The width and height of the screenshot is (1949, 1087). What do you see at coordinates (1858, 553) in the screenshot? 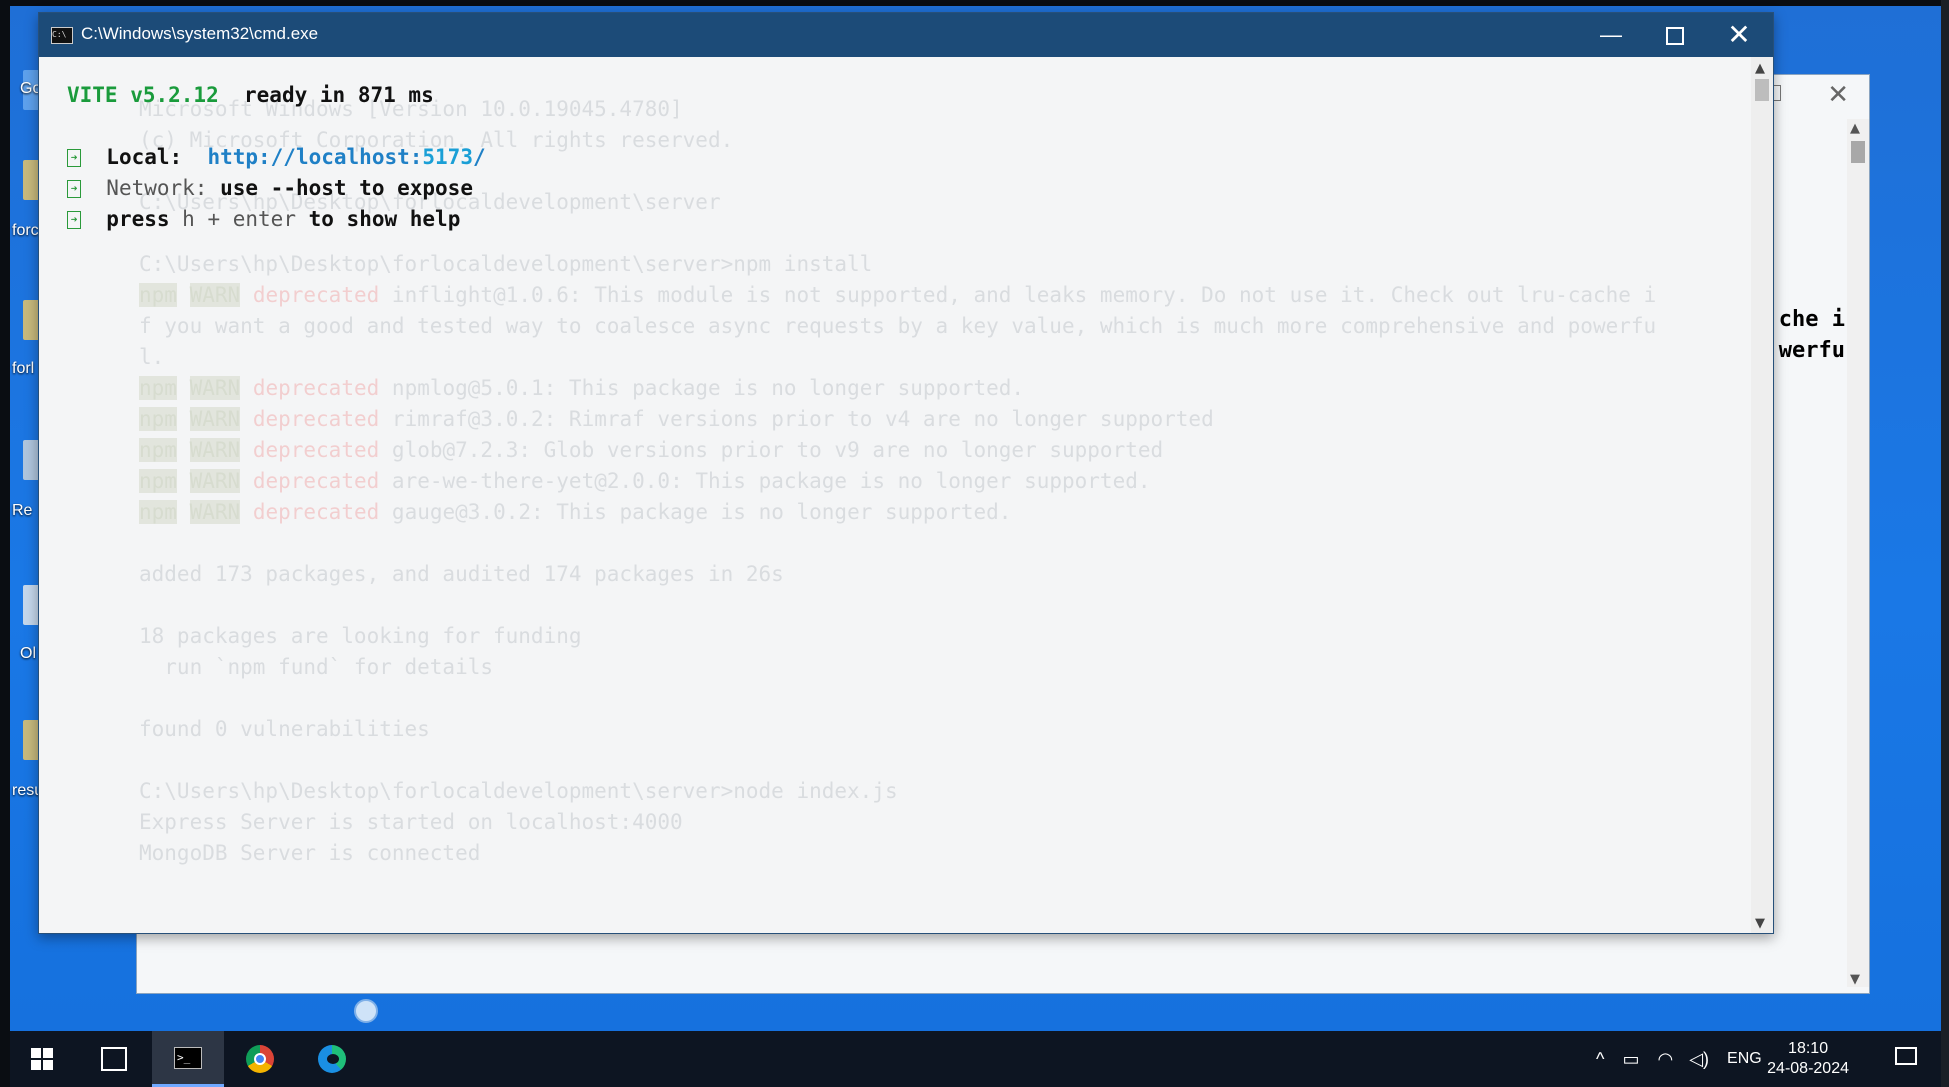
I see `vertical-scrollbar: ▲ ▼` at bounding box center [1858, 553].